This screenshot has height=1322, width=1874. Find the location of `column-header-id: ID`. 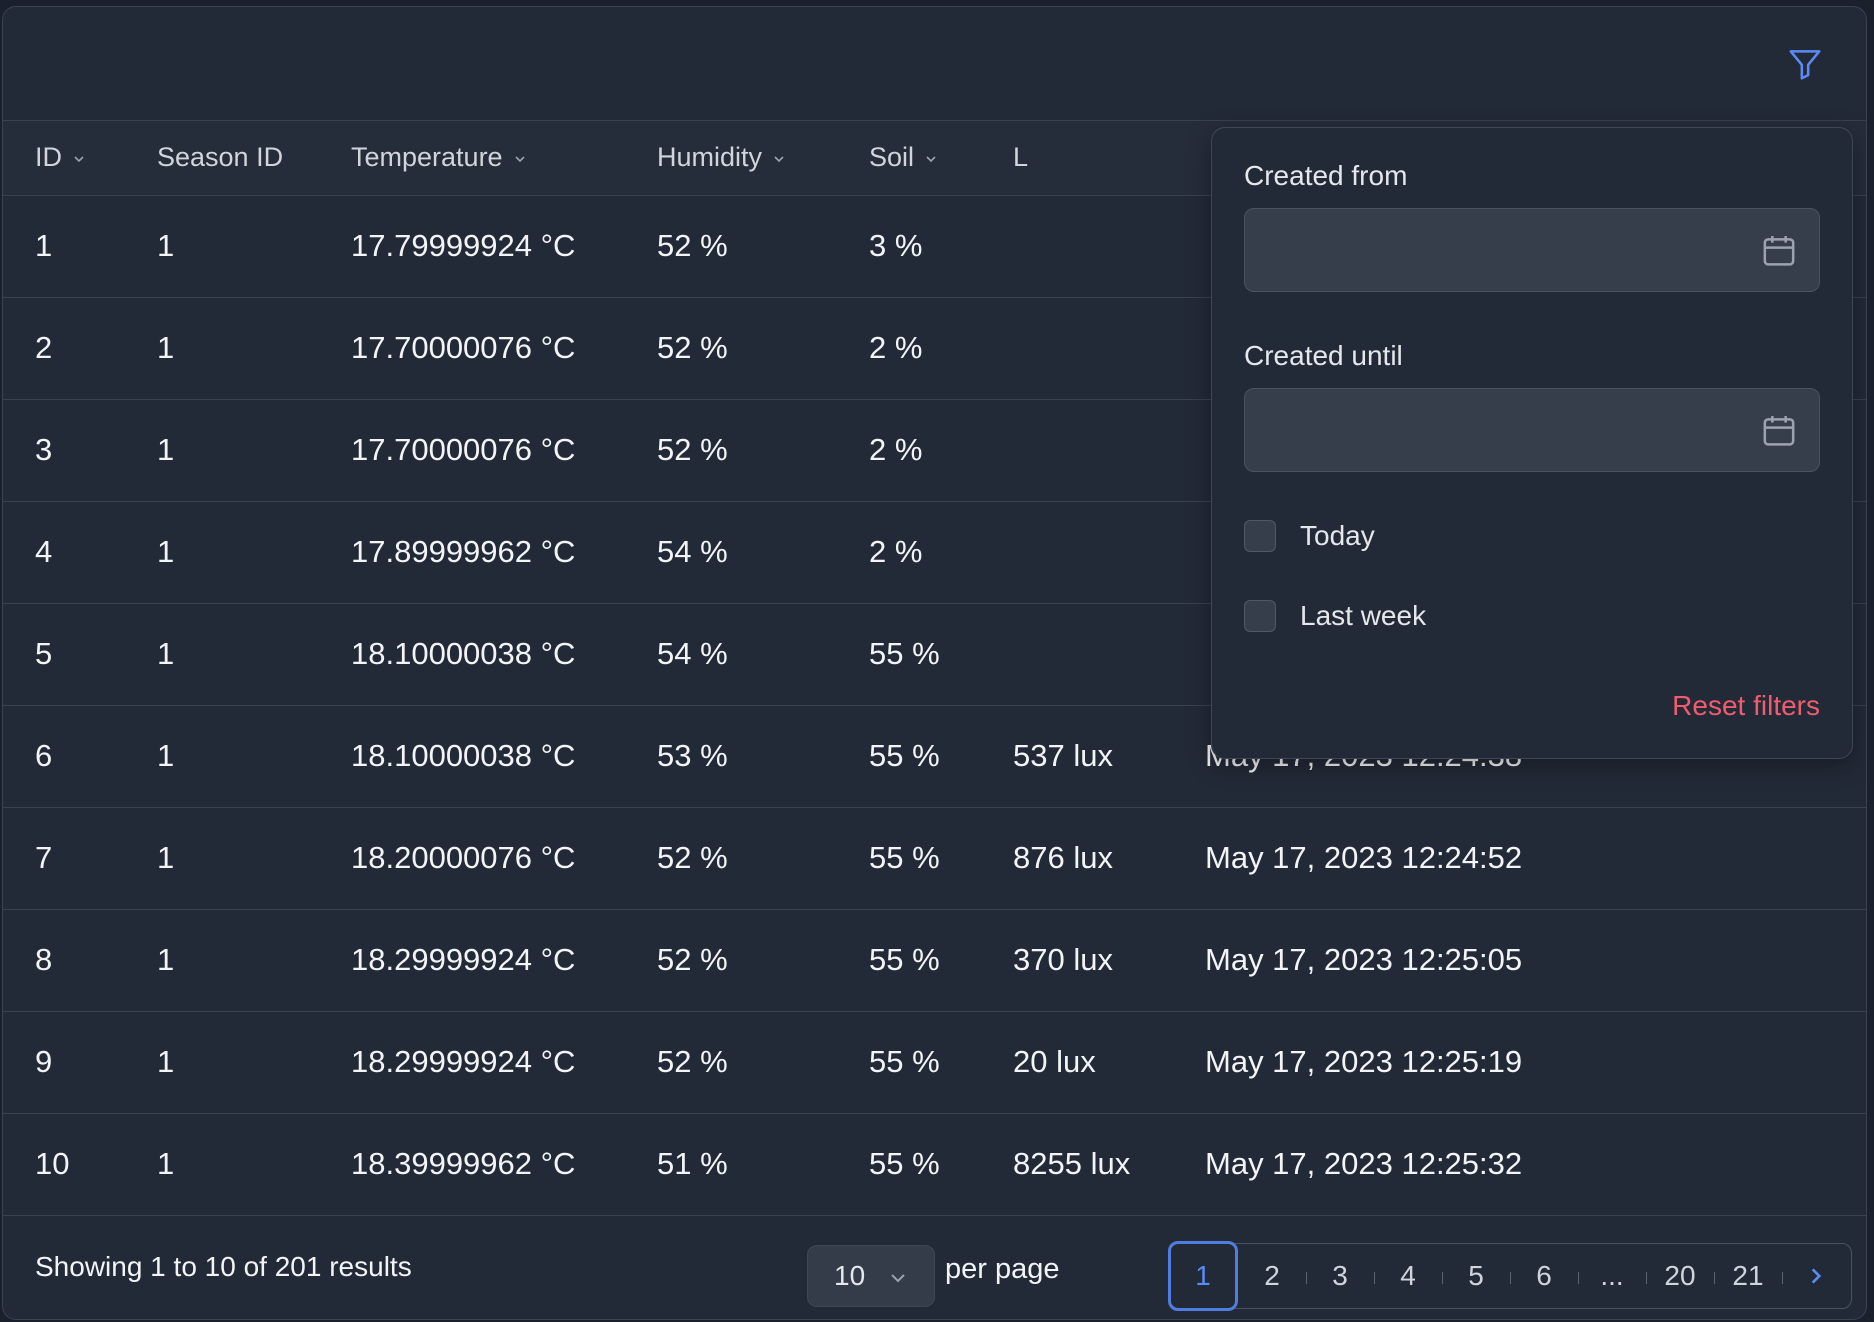

column-header-id: ID is located at coordinates (64, 158).